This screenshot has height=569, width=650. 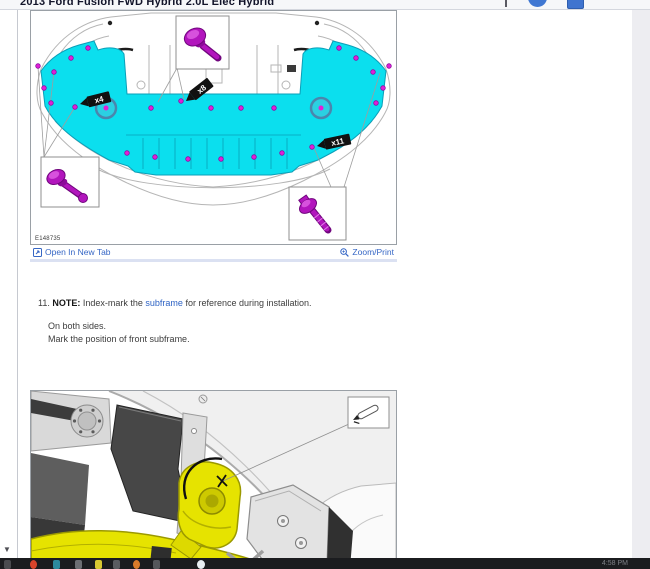 I want to click on note-text: Index-mark the, so click(x=112, y=303).